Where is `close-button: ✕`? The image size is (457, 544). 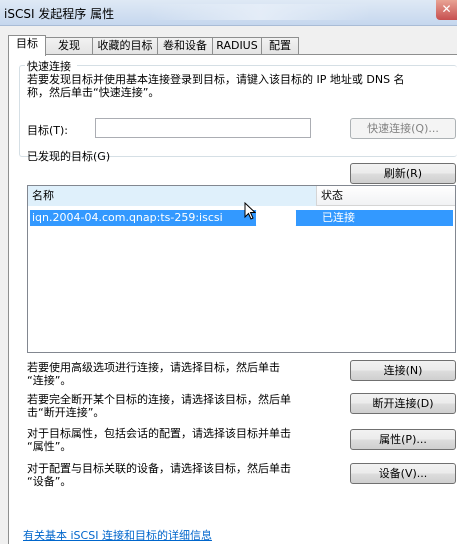
close-button: ✕ is located at coordinates (446, 10).